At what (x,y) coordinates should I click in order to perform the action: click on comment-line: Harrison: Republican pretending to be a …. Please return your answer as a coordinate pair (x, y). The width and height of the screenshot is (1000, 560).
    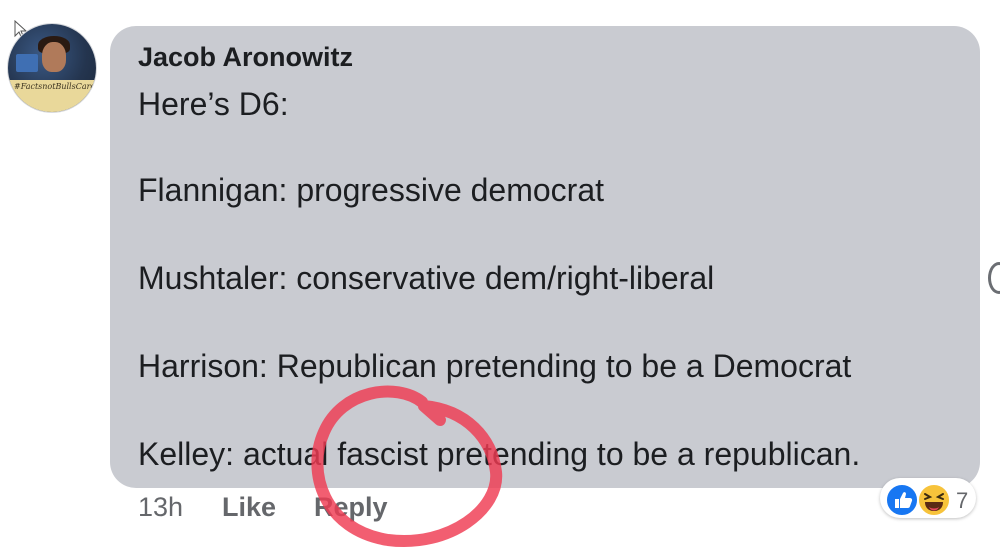
    Looking at the image, I should click on (495, 366).